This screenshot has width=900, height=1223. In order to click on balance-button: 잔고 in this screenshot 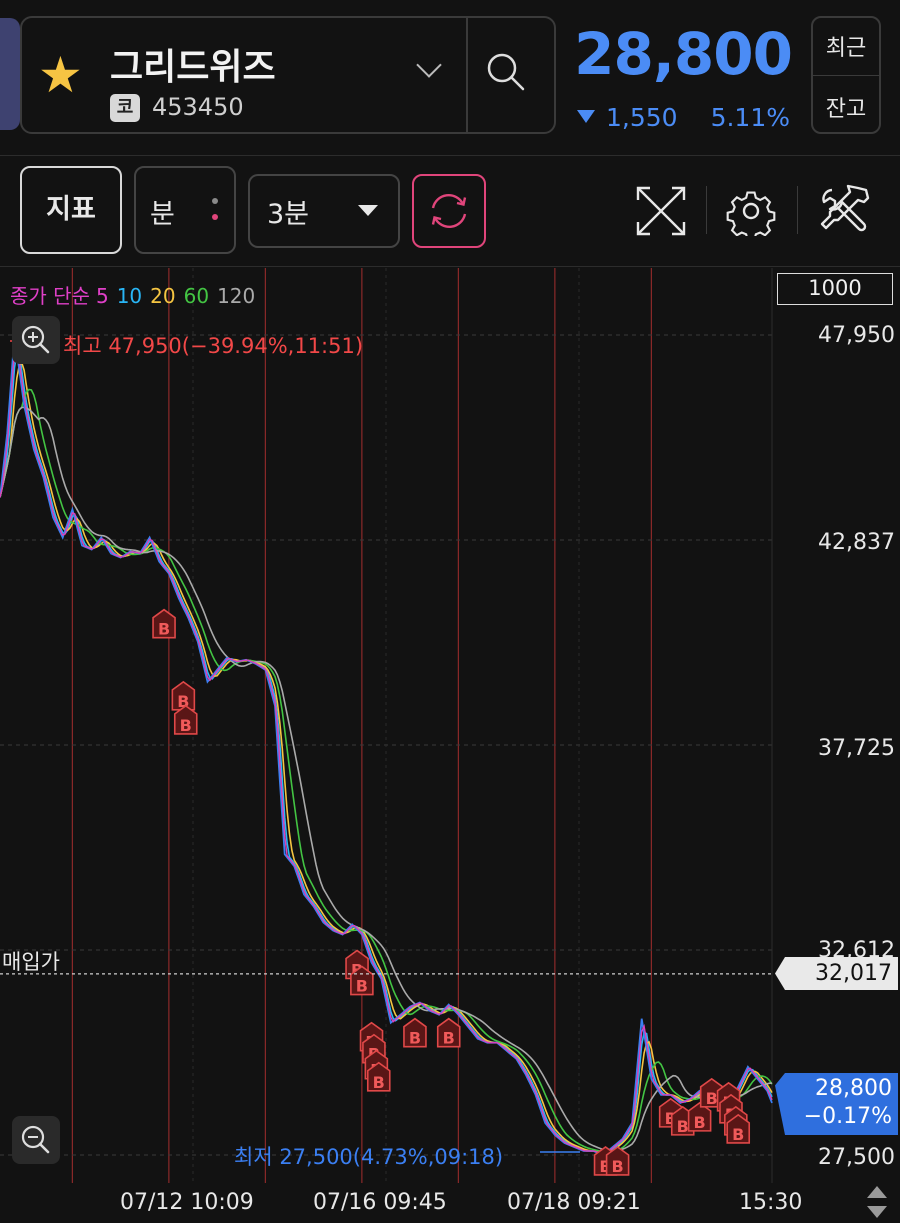, I will do `click(846, 107)`.